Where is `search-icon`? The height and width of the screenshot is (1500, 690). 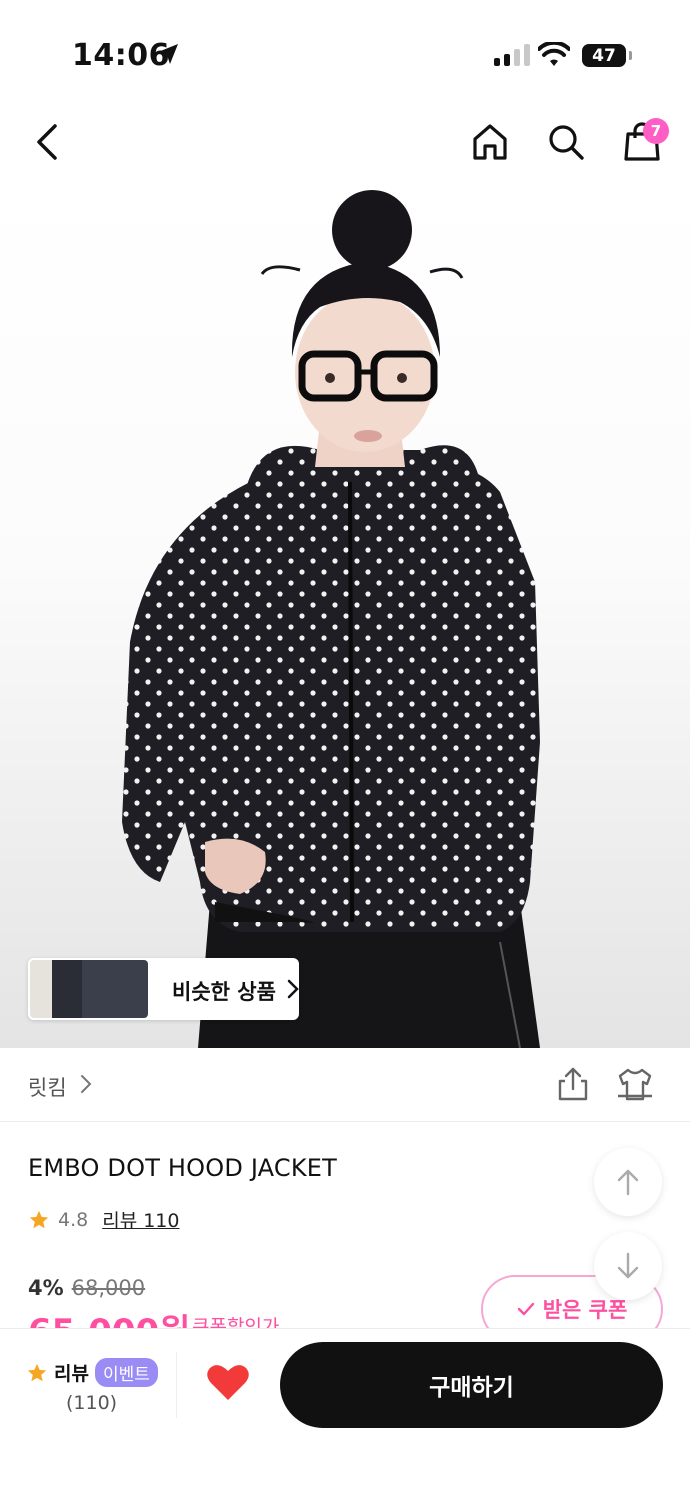 search-icon is located at coordinates (566, 142).